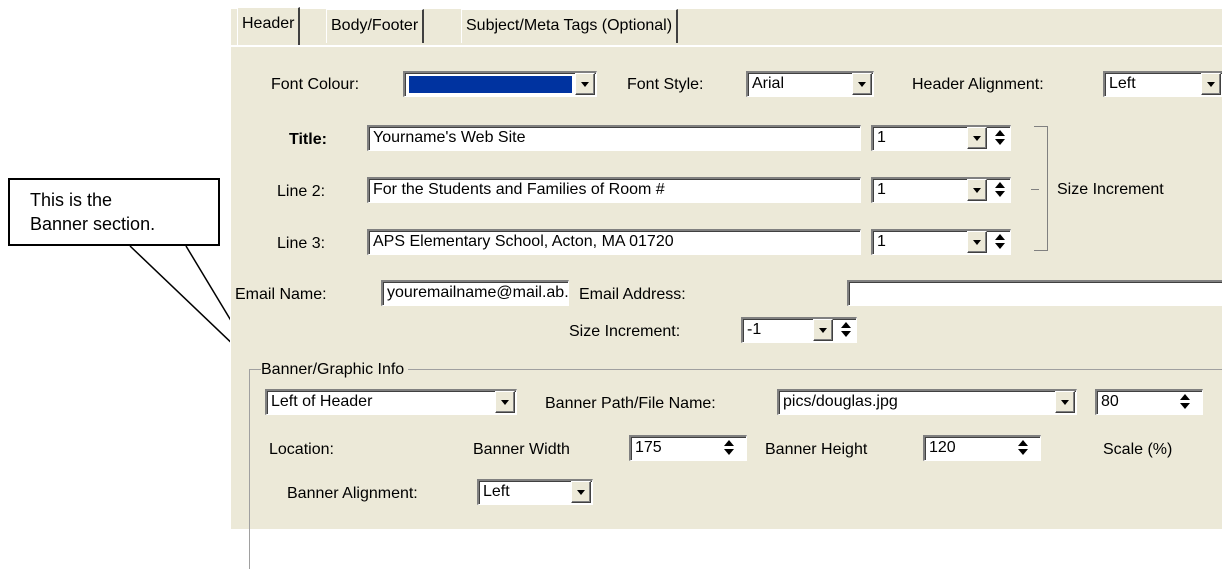 The width and height of the screenshot is (1222, 569). Describe the element at coordinates (1110, 401) in the screenshot. I see `banner-scale-value: 80` at that location.